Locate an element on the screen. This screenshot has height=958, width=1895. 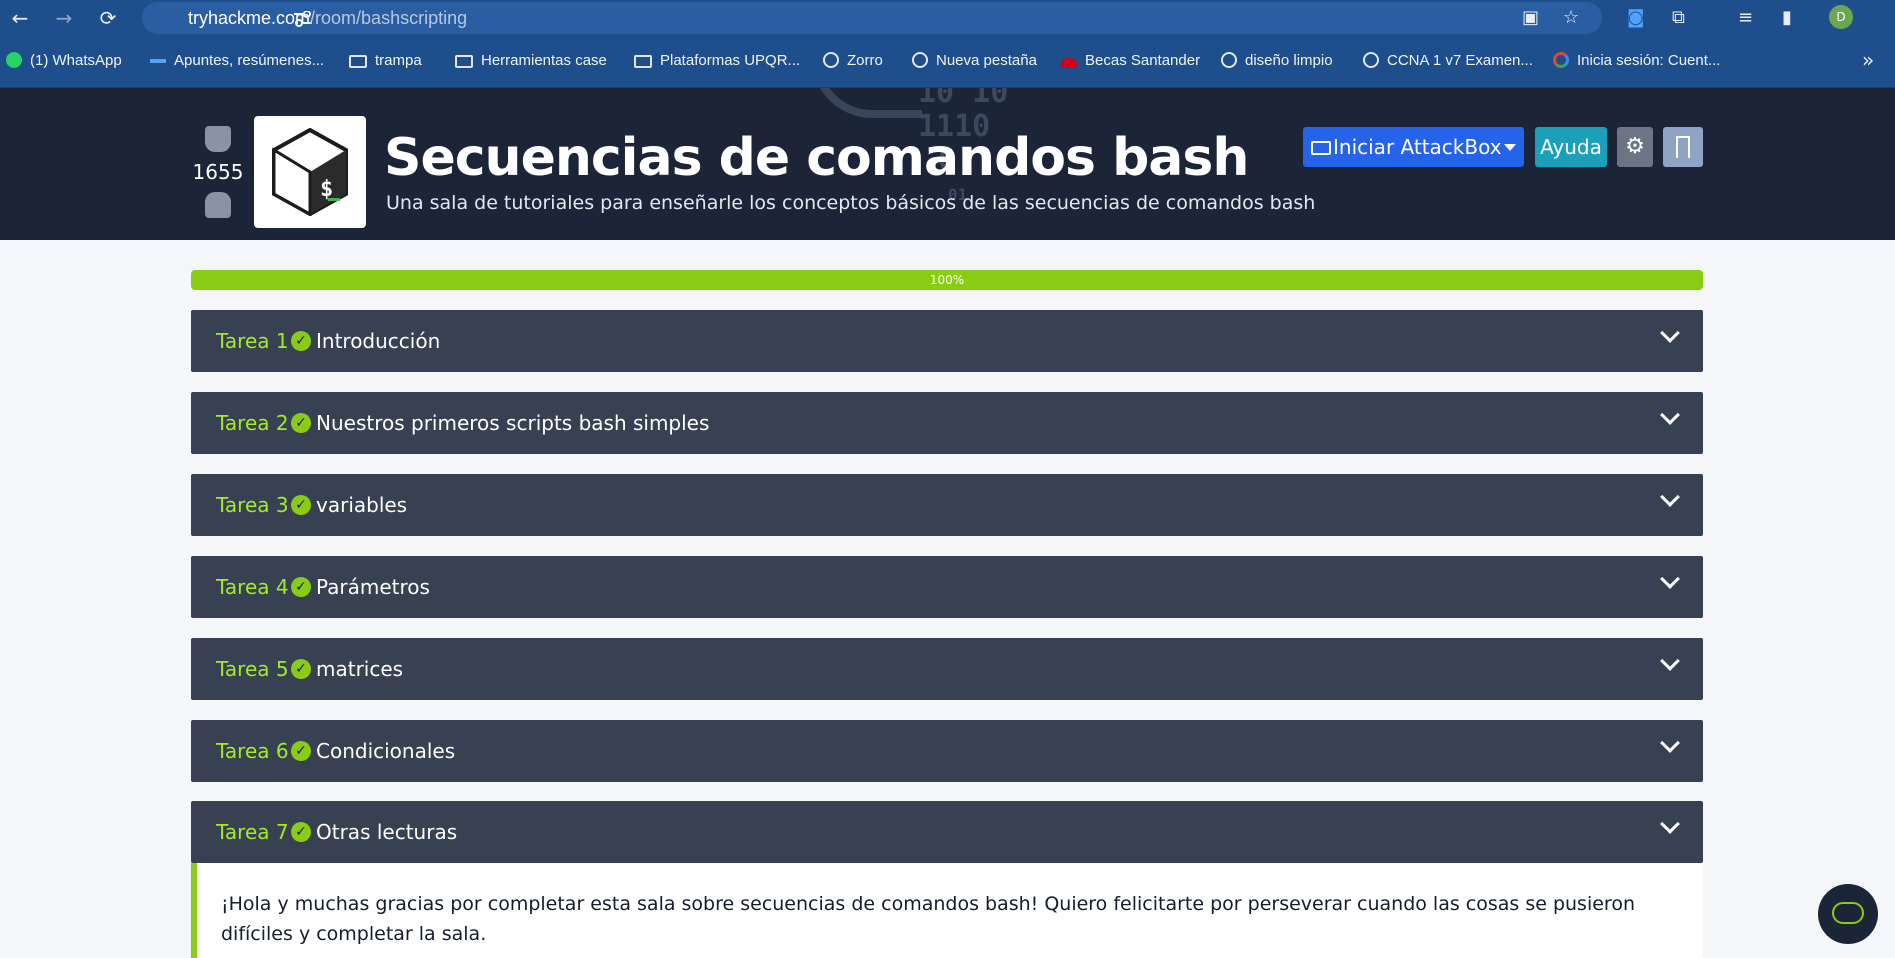
start-attackbox-button: Iniciar AttackBox is located at coordinates (1413, 147).